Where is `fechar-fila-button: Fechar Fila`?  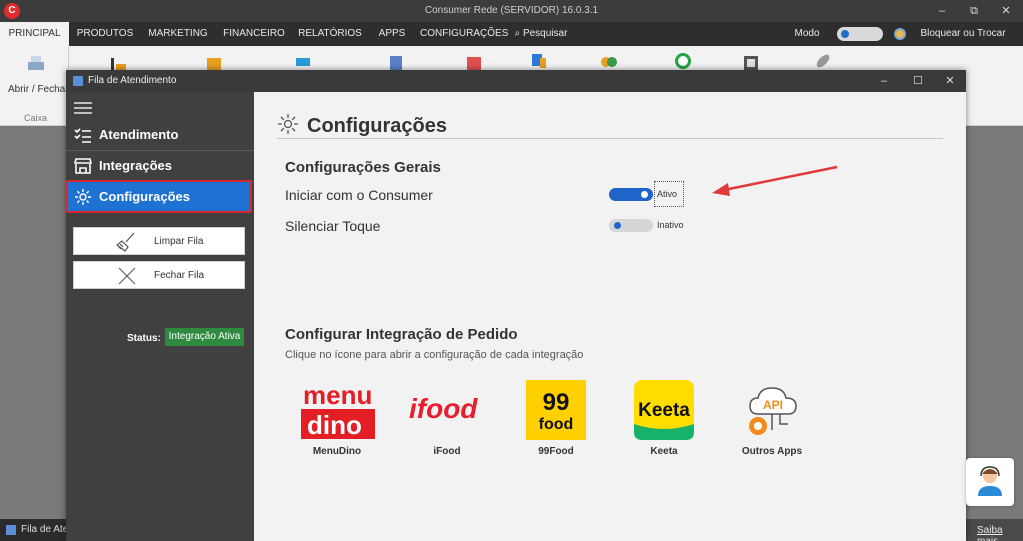 fechar-fila-button: Fechar Fila is located at coordinates (159, 275).